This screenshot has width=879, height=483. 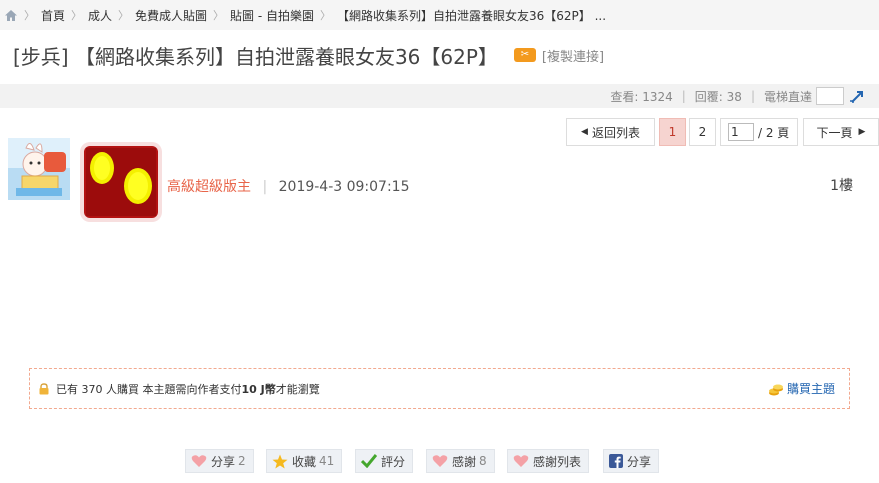 I want to click on jump-arrow-icon, so click(x=857, y=96).